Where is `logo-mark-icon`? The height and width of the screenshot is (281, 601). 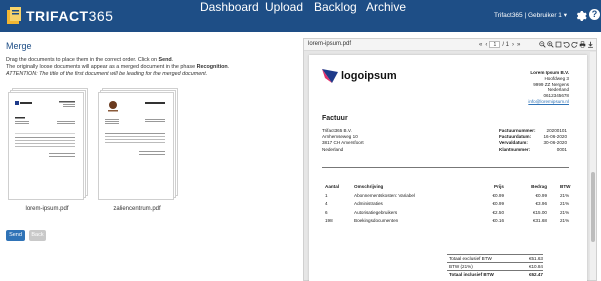
logo-mark-icon is located at coordinates (14, 16).